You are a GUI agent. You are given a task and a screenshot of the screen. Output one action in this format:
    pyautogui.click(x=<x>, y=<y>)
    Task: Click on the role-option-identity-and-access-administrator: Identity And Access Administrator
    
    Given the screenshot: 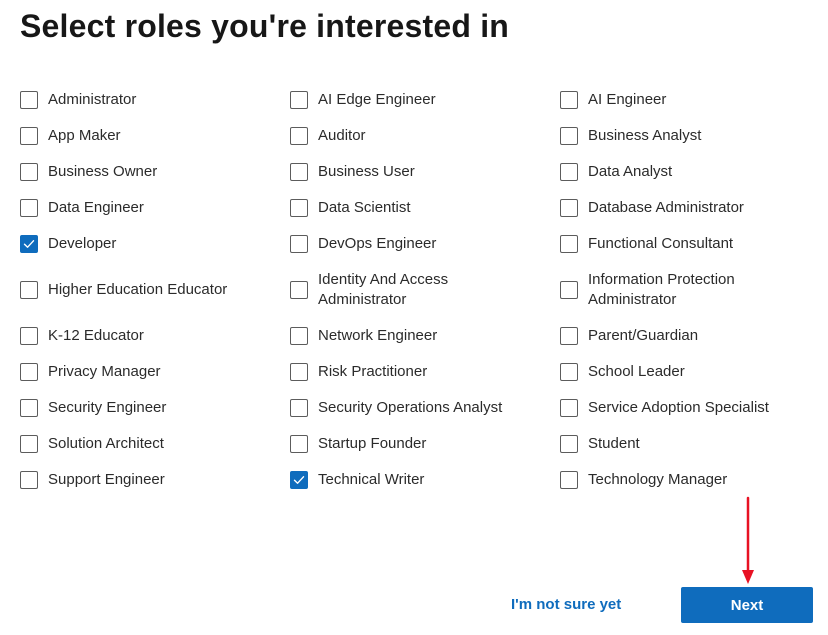 What is the action you would take?
    pyautogui.click(x=425, y=290)
    